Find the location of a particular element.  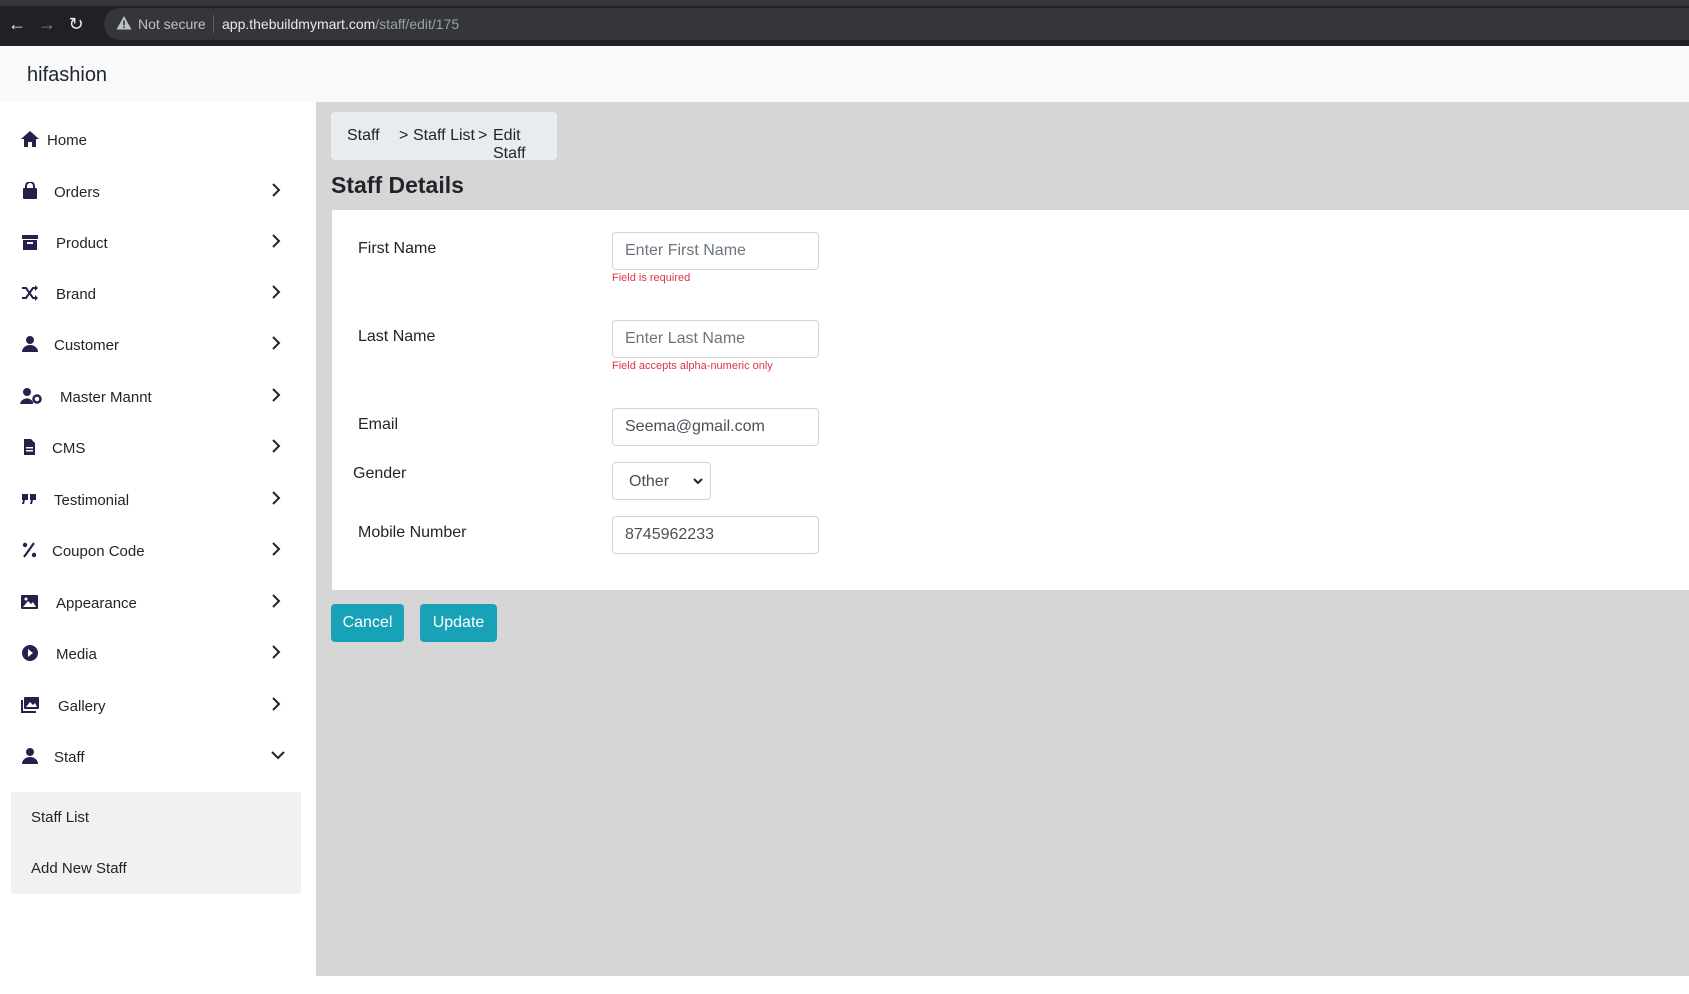

user-gear-icon is located at coordinates (31, 396).